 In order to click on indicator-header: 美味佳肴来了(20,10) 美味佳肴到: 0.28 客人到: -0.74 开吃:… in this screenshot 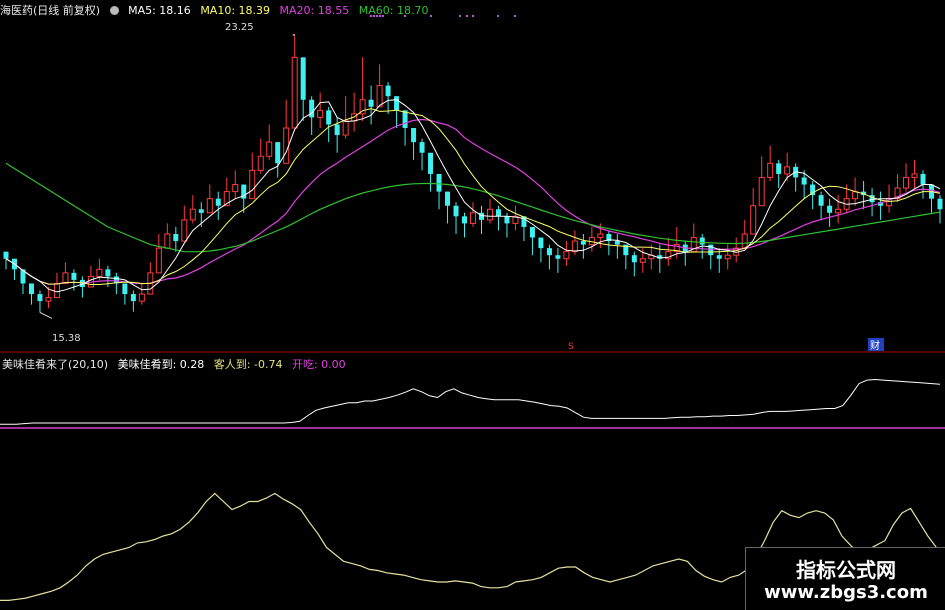, I will do `click(177, 364)`.